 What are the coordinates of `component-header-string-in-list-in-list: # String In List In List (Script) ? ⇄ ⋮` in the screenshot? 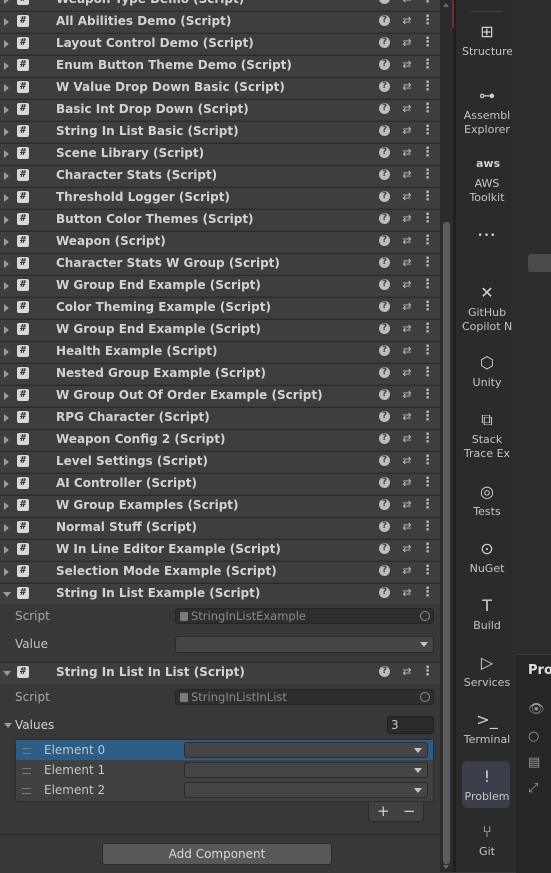 It's located at (220, 673).